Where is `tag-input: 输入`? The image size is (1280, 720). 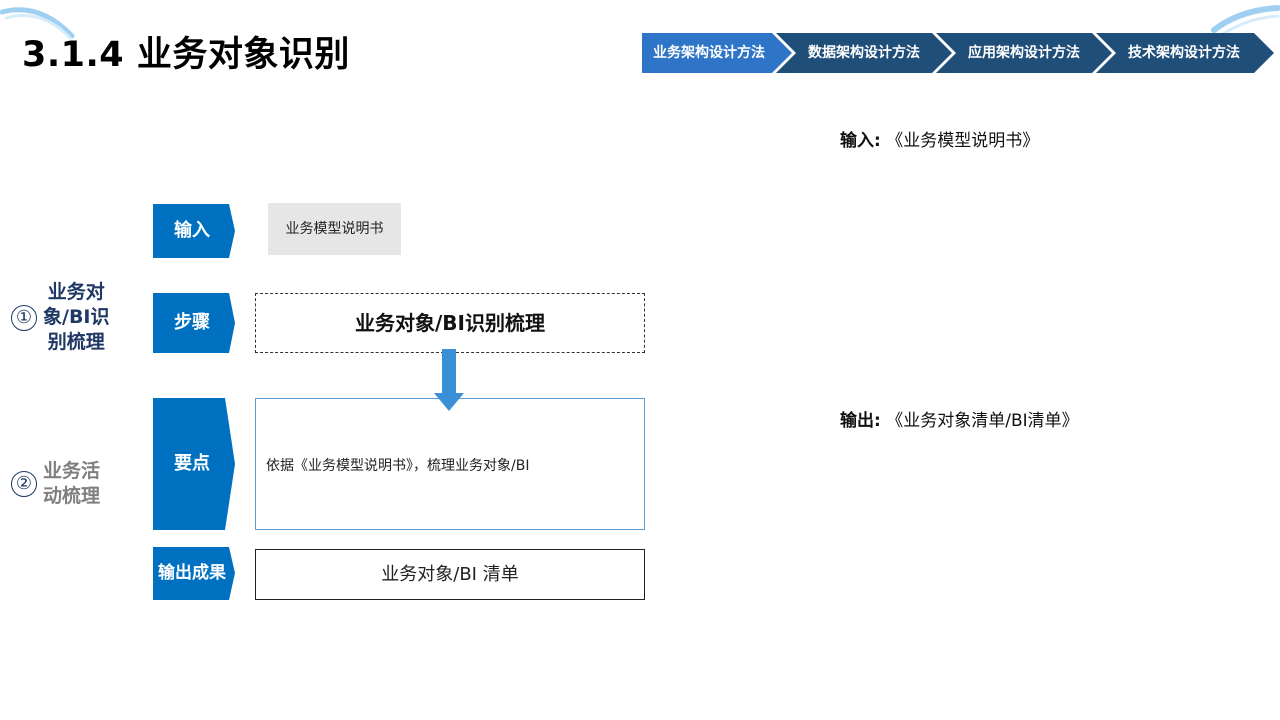
tag-input: 输入 is located at coordinates (195, 231).